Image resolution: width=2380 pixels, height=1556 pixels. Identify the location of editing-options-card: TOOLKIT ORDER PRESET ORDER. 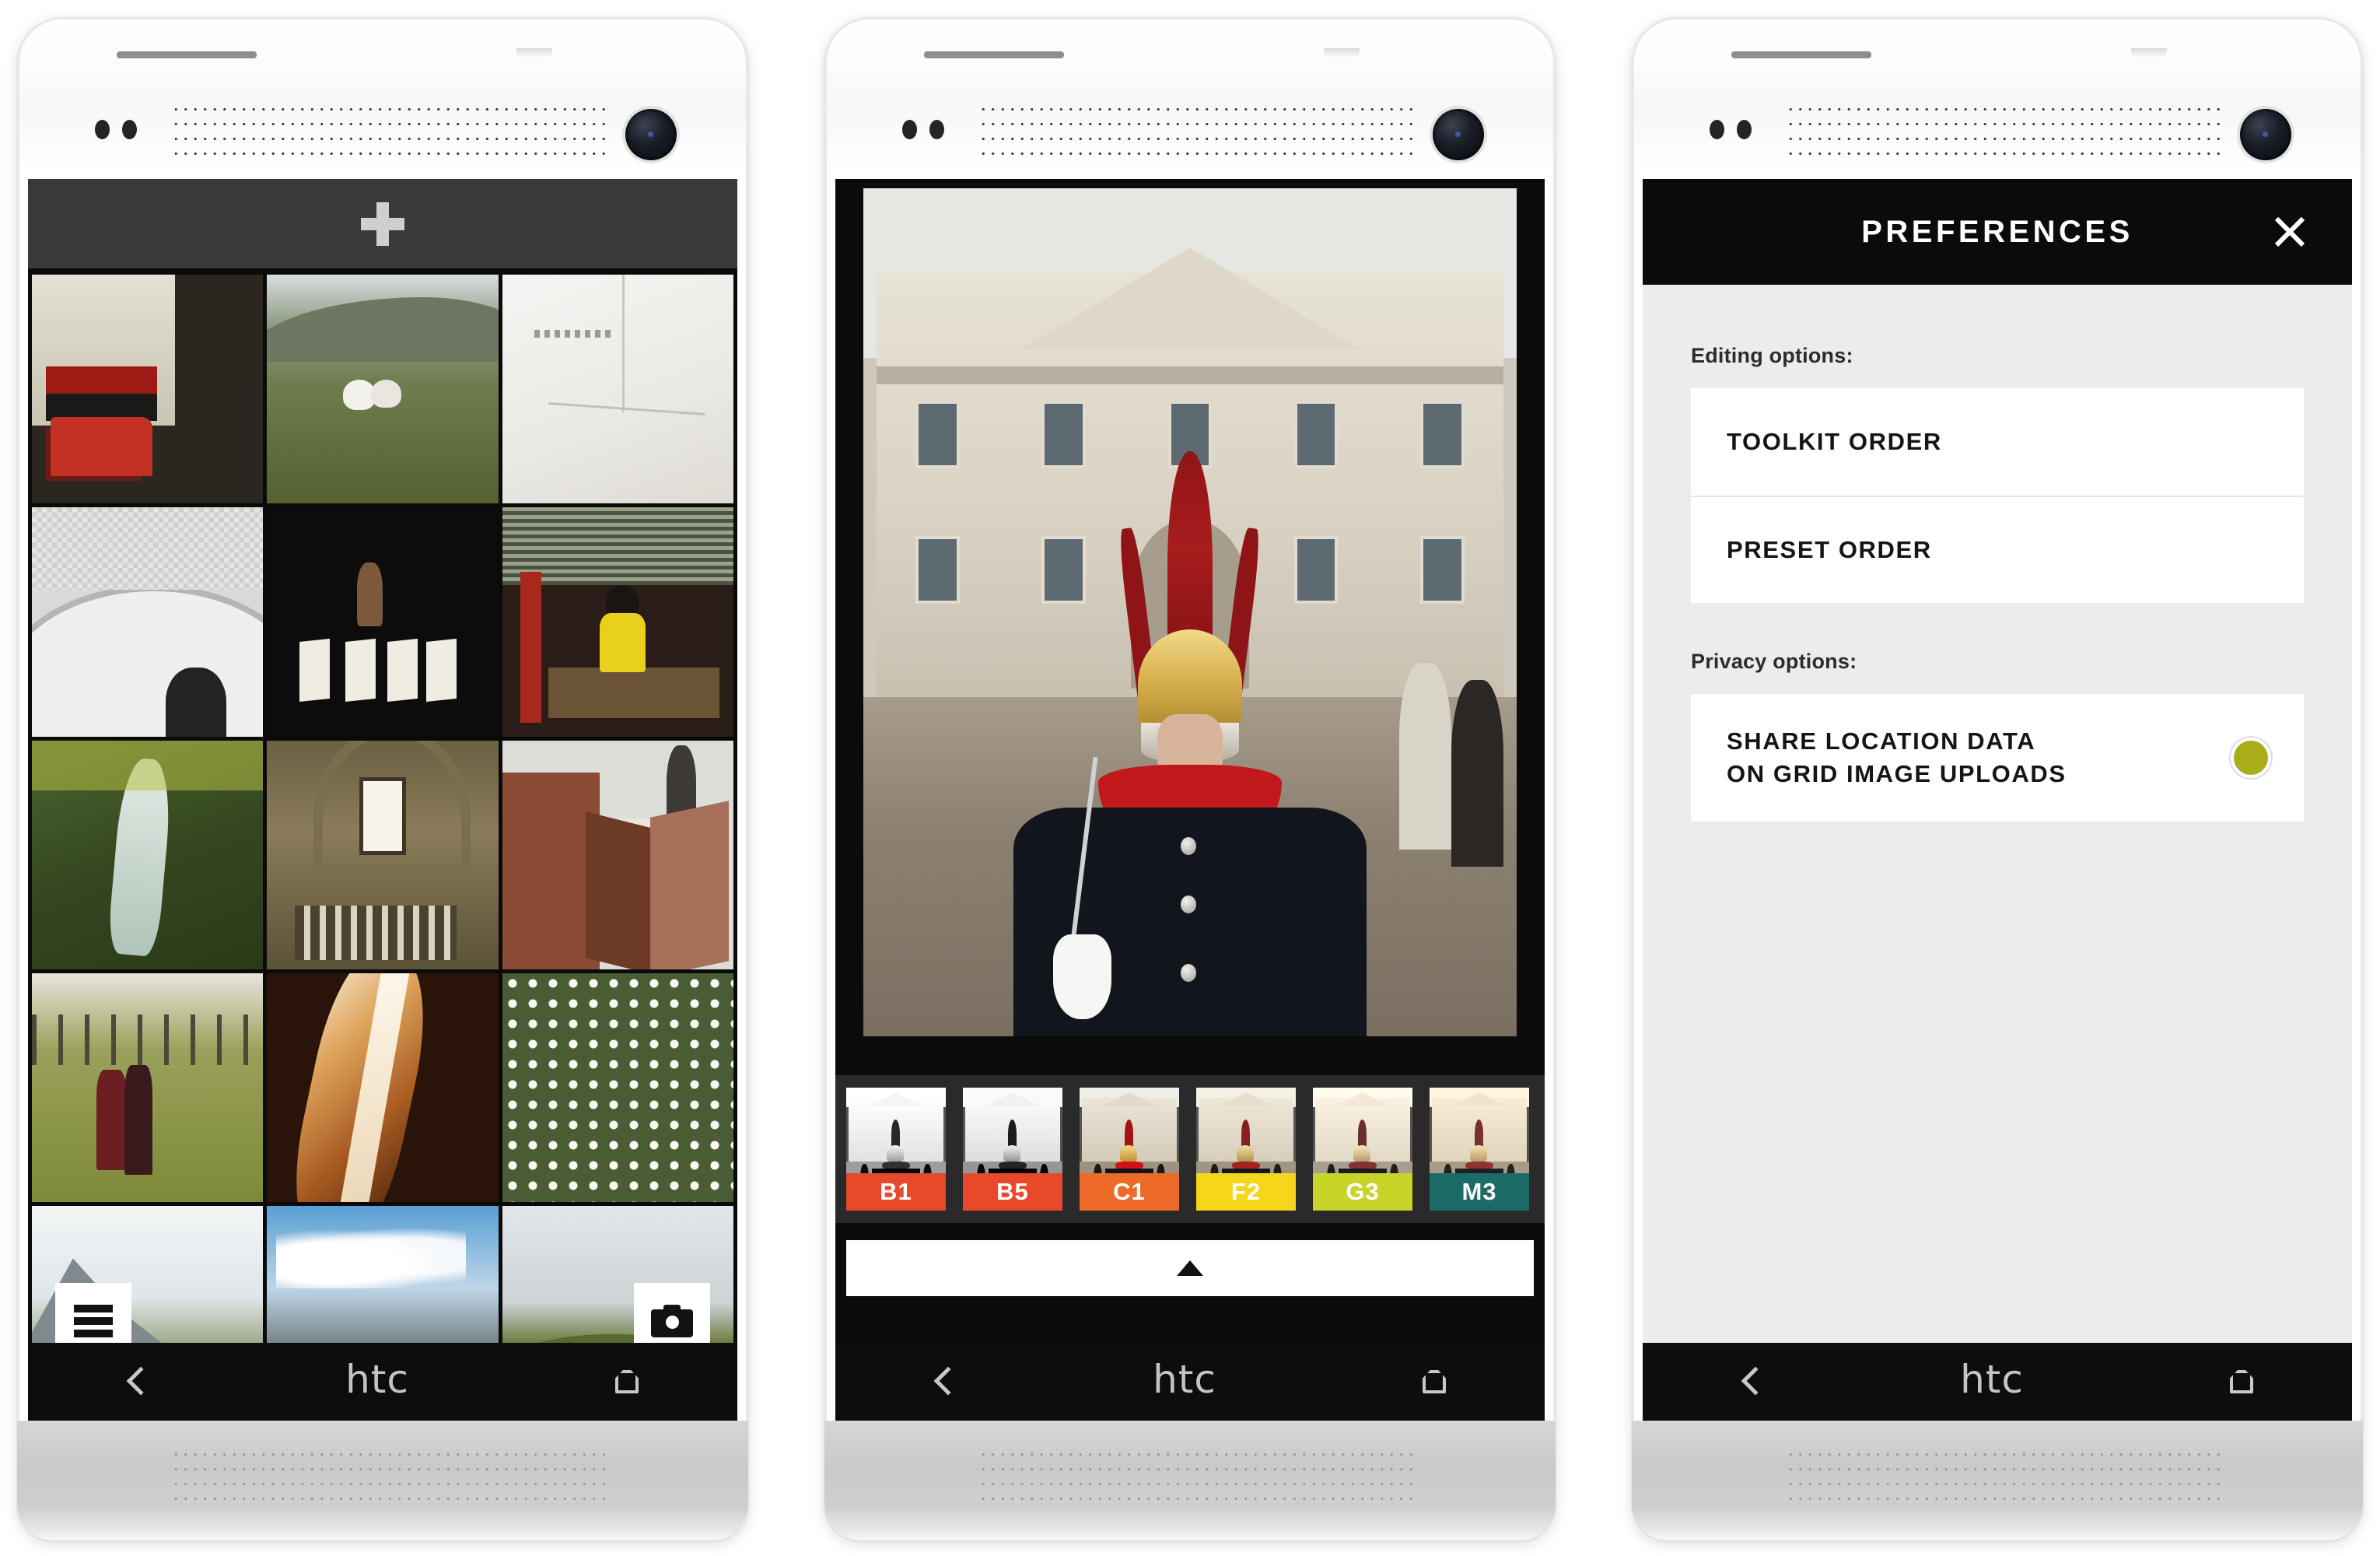
(1997, 495).